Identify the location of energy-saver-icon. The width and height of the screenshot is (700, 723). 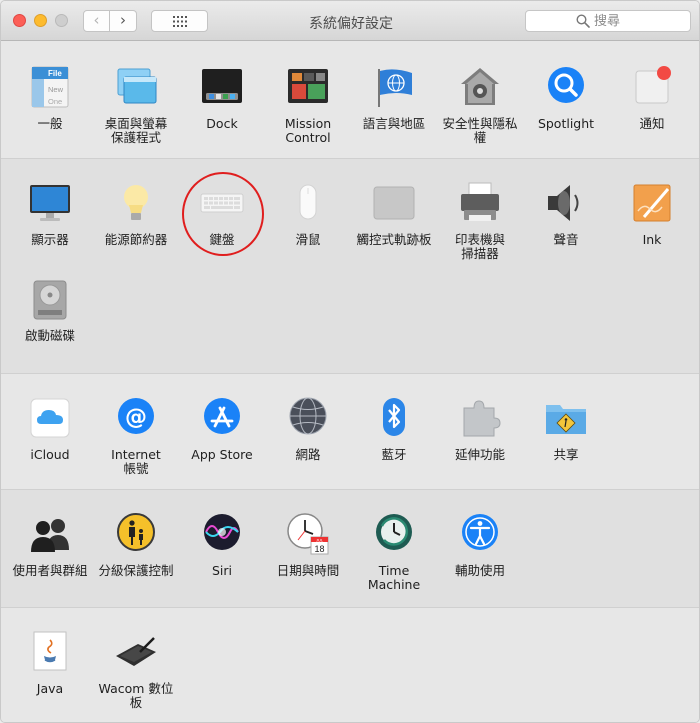
(136, 203).